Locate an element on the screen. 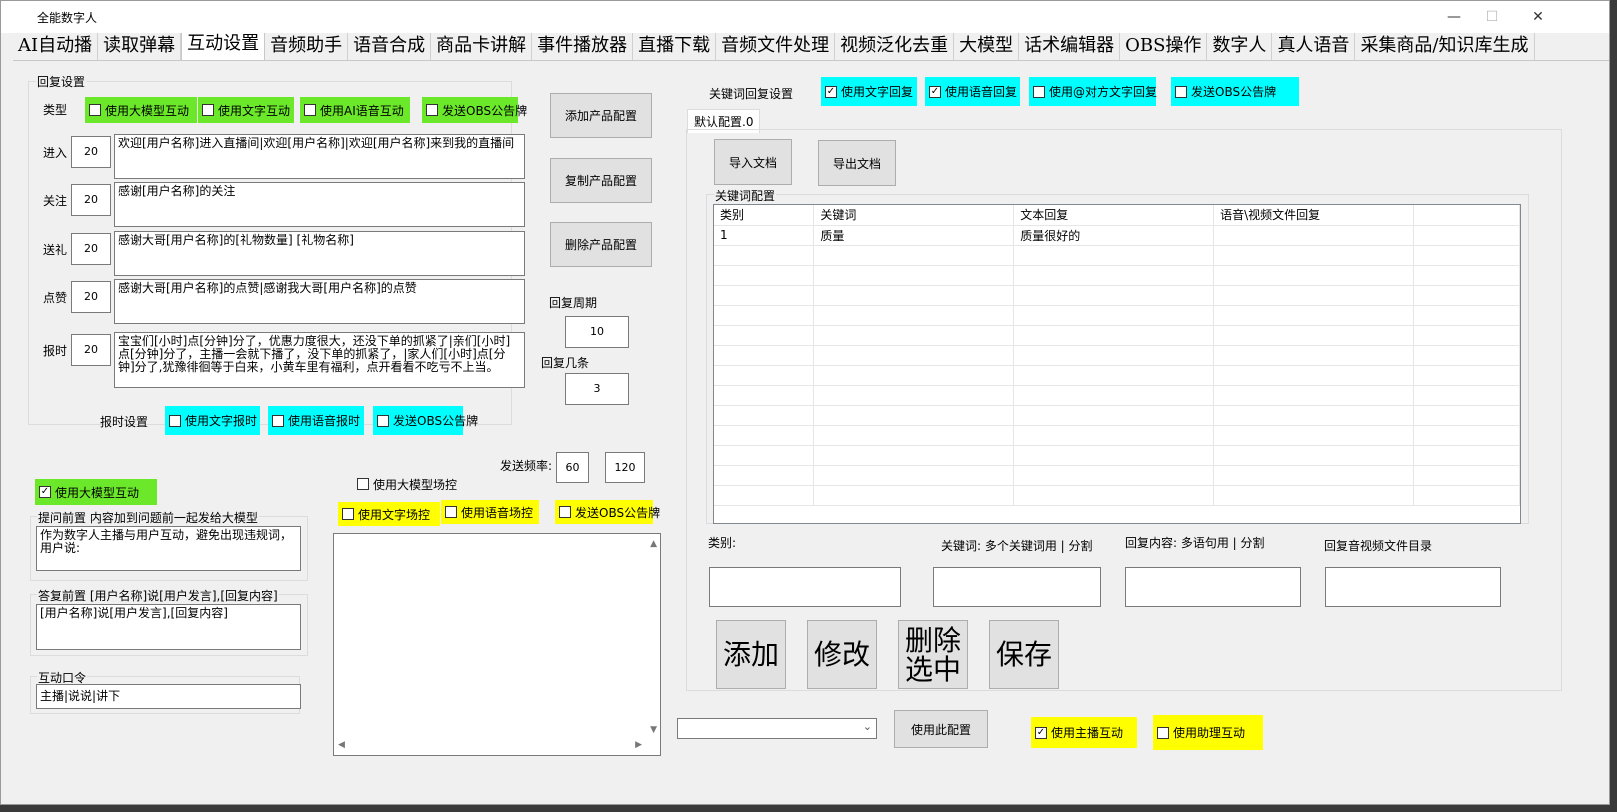 The image size is (1617, 812). tab-7: 直播下载 is located at coordinates (675, 46).